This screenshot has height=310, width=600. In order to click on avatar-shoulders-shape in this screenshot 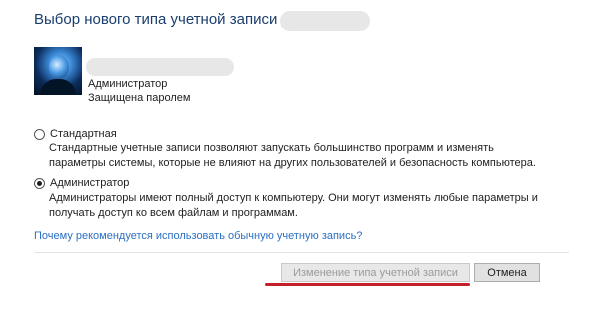, I will do `click(58, 87)`.